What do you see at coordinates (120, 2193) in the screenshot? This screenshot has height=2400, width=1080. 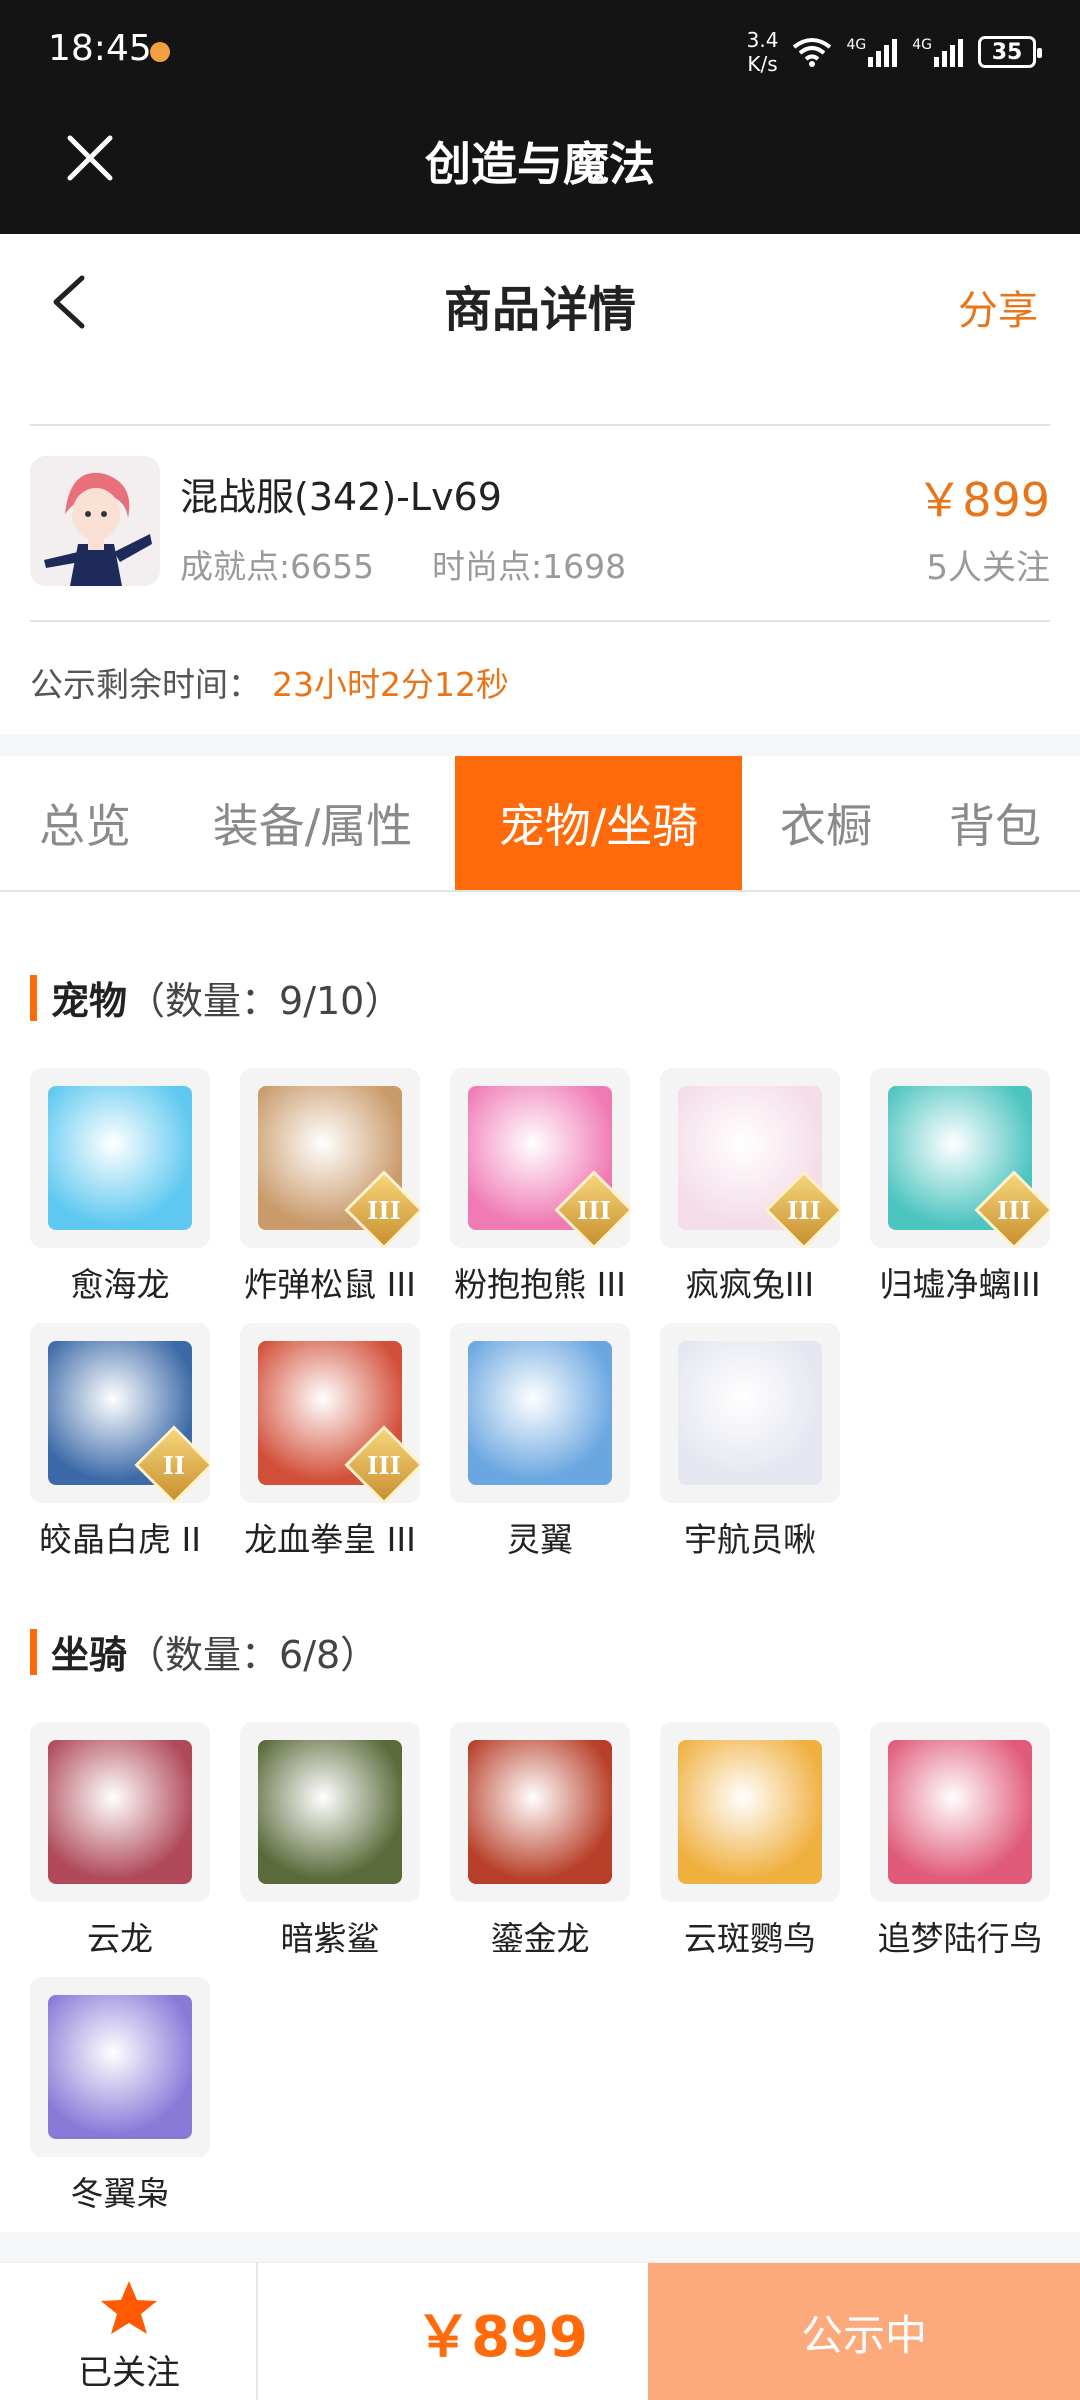 I see `item-label: 冬翼枭` at bounding box center [120, 2193].